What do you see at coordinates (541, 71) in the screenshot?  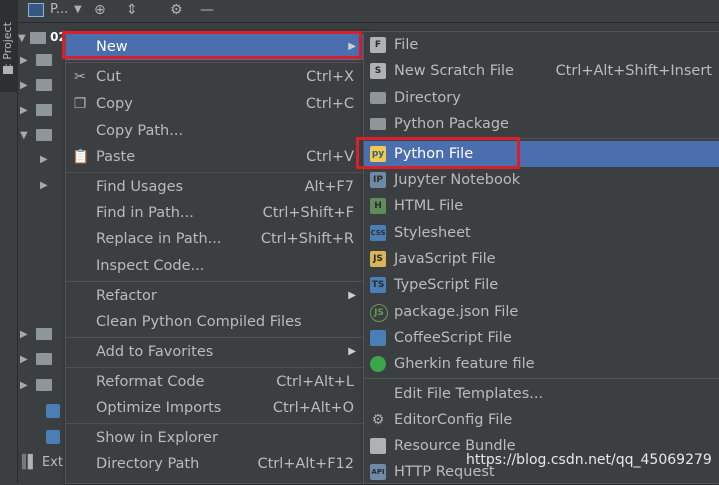 I see `submenu-item-new-scratch-file: S New Scratch File Ctrl+Alt+Shift+Insert` at bounding box center [541, 71].